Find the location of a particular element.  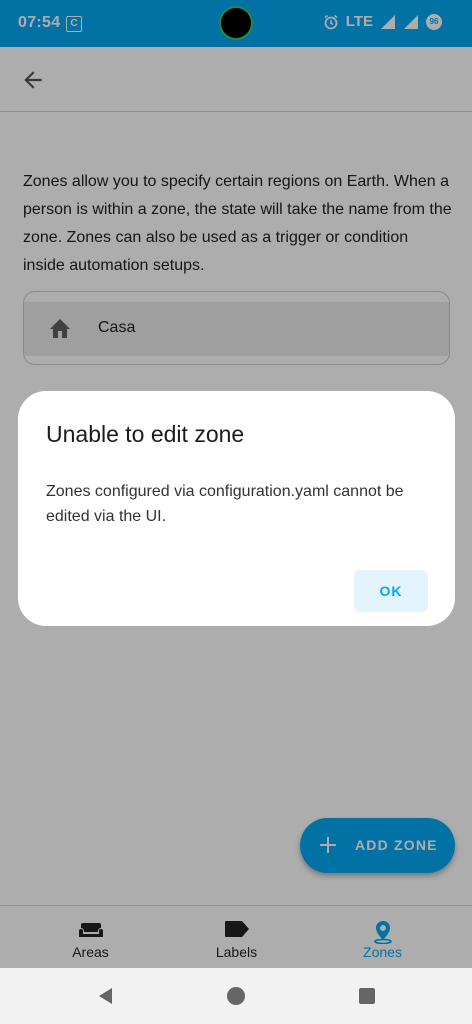

back-triangle-icon is located at coordinates (106, 996).